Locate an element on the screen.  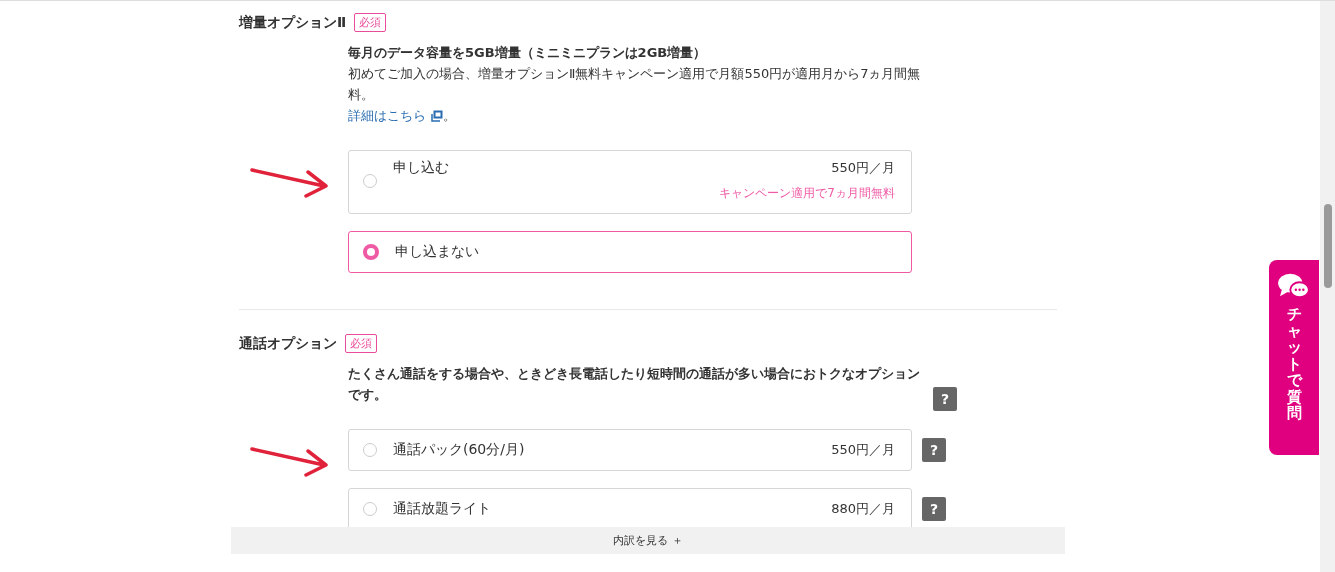
option-label: 申し込む is located at coordinates (421, 168).